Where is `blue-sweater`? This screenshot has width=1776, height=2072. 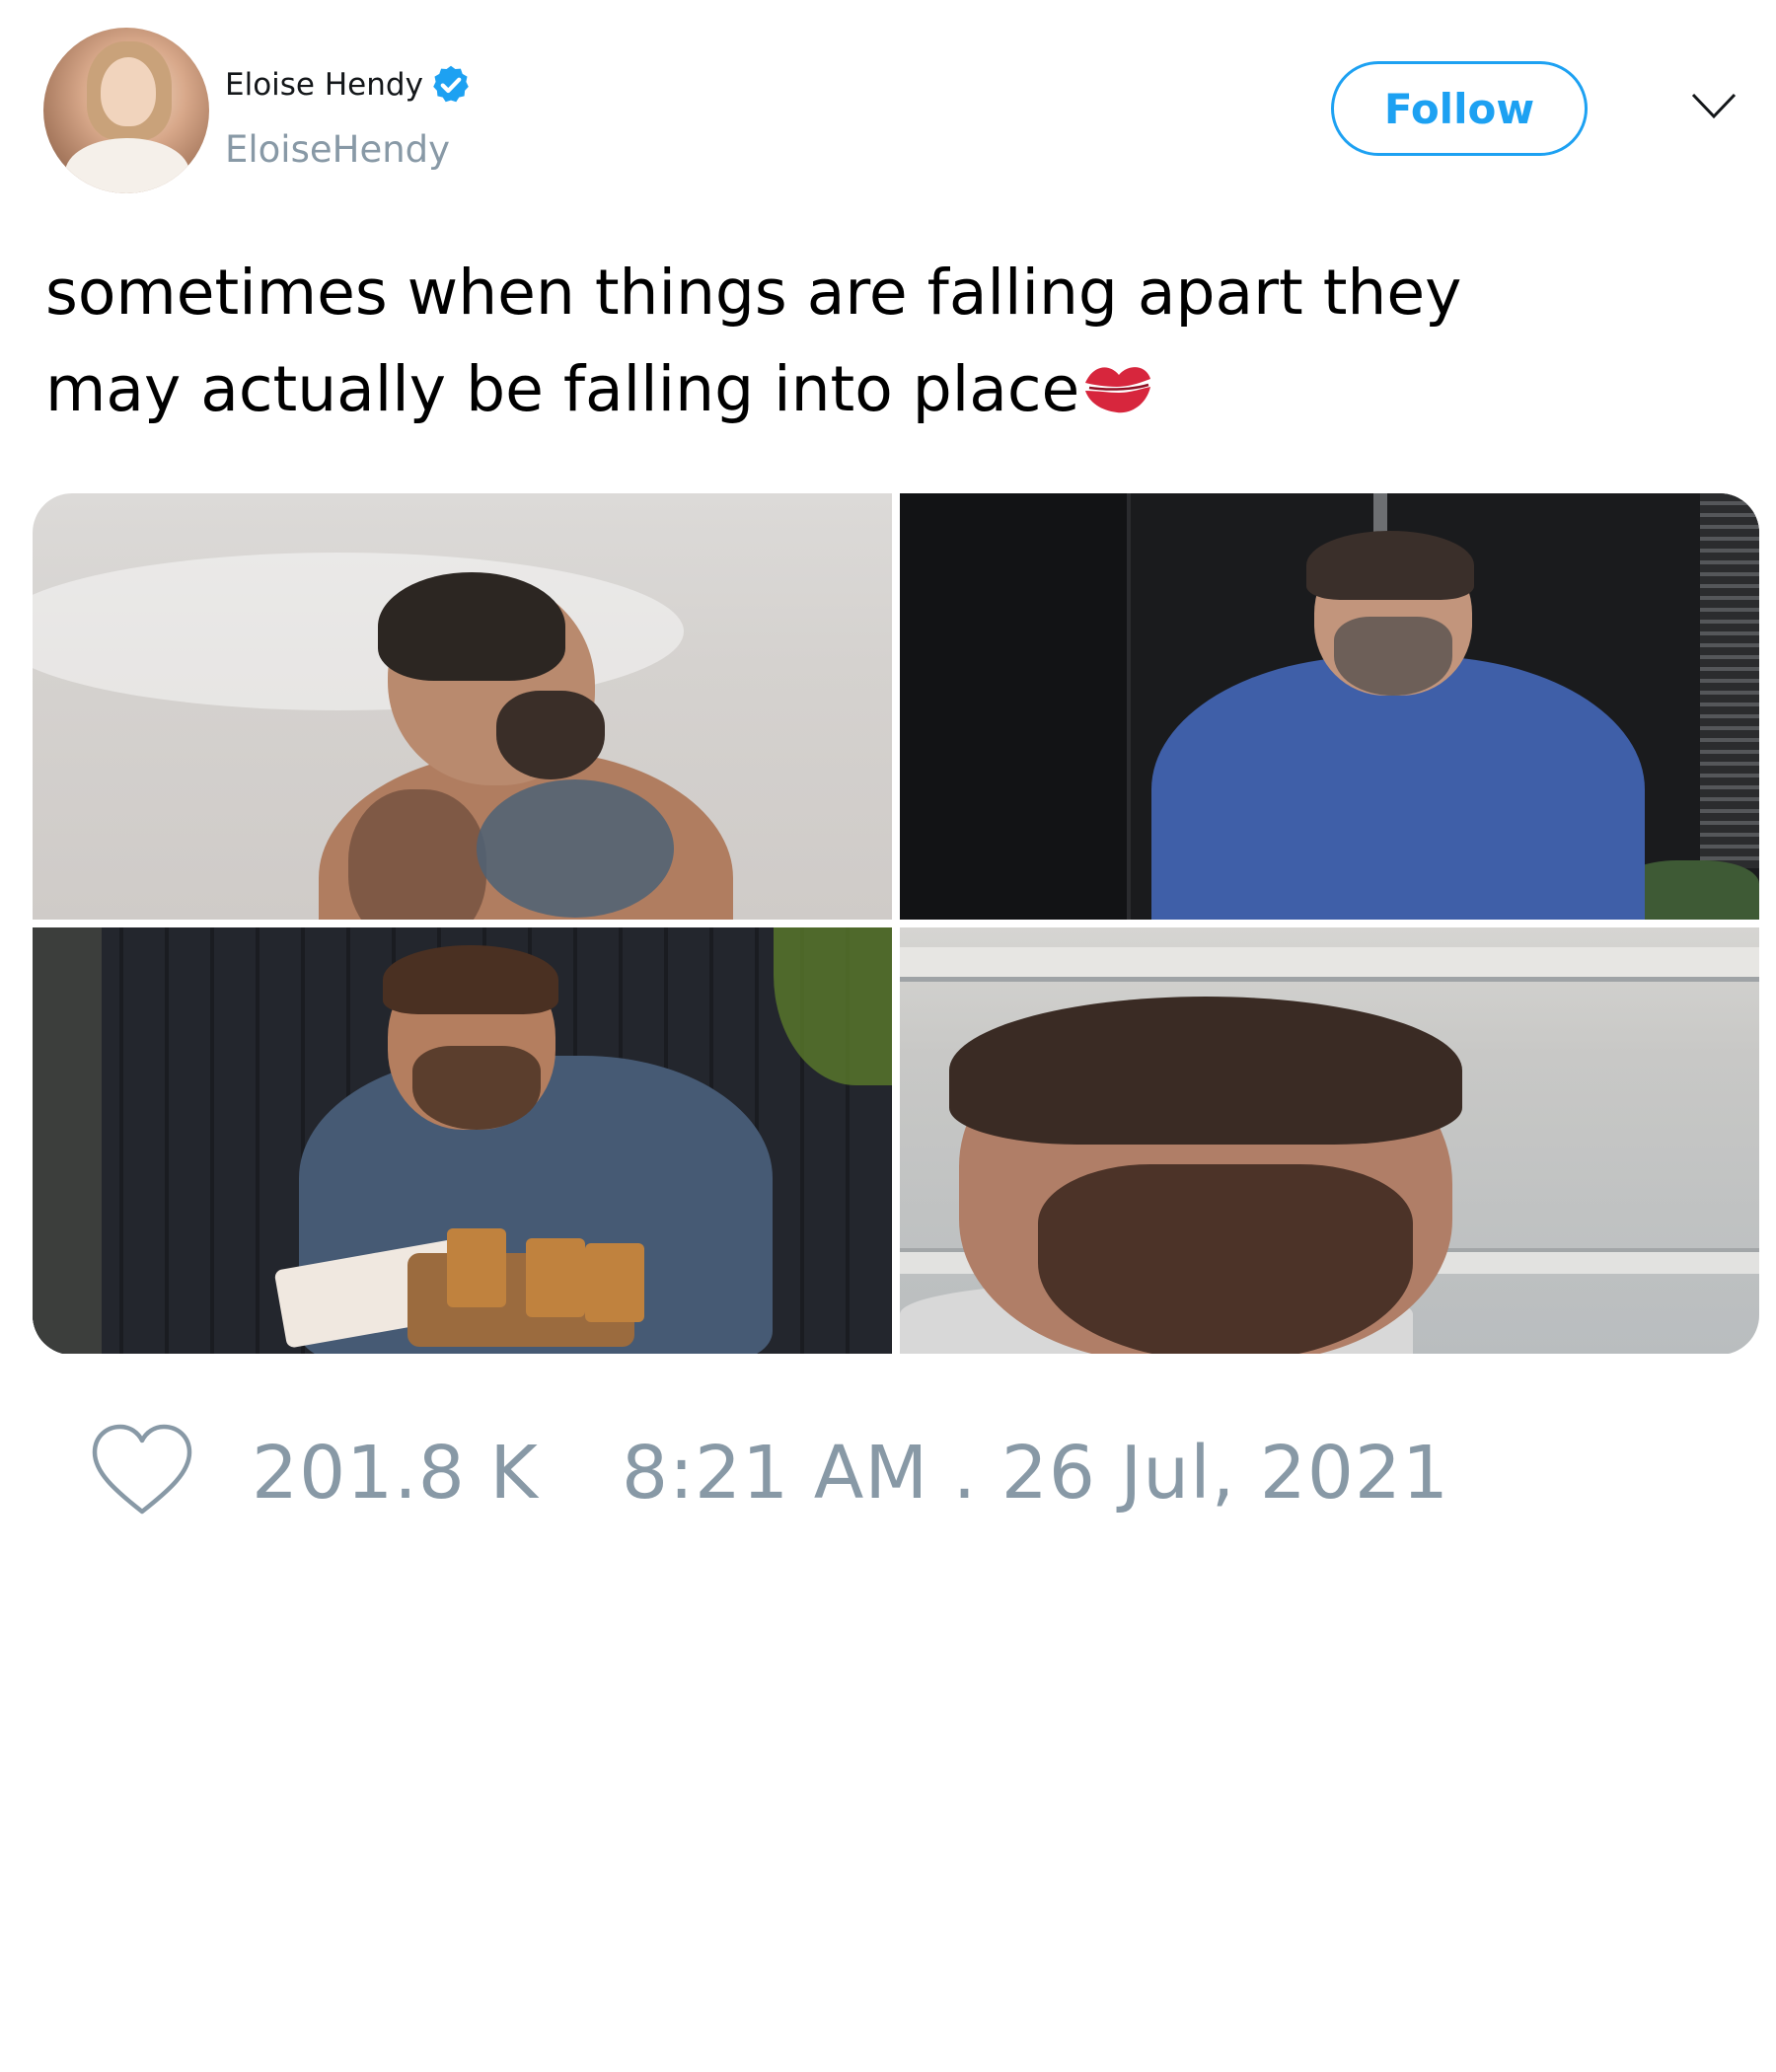 blue-sweater is located at coordinates (1398, 788).